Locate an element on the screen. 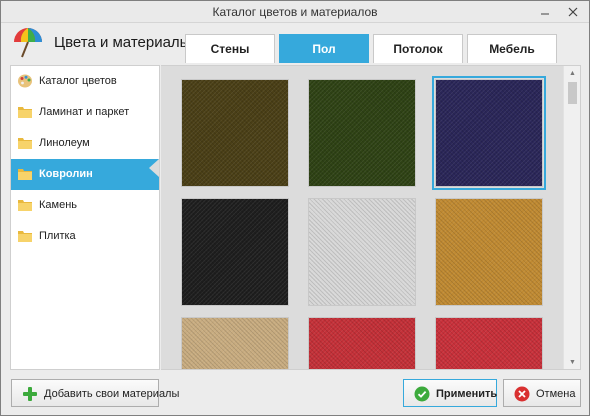 This screenshot has height=416, width=590. sidebar-item-linoleum: Линолеум is located at coordinates (85, 143).